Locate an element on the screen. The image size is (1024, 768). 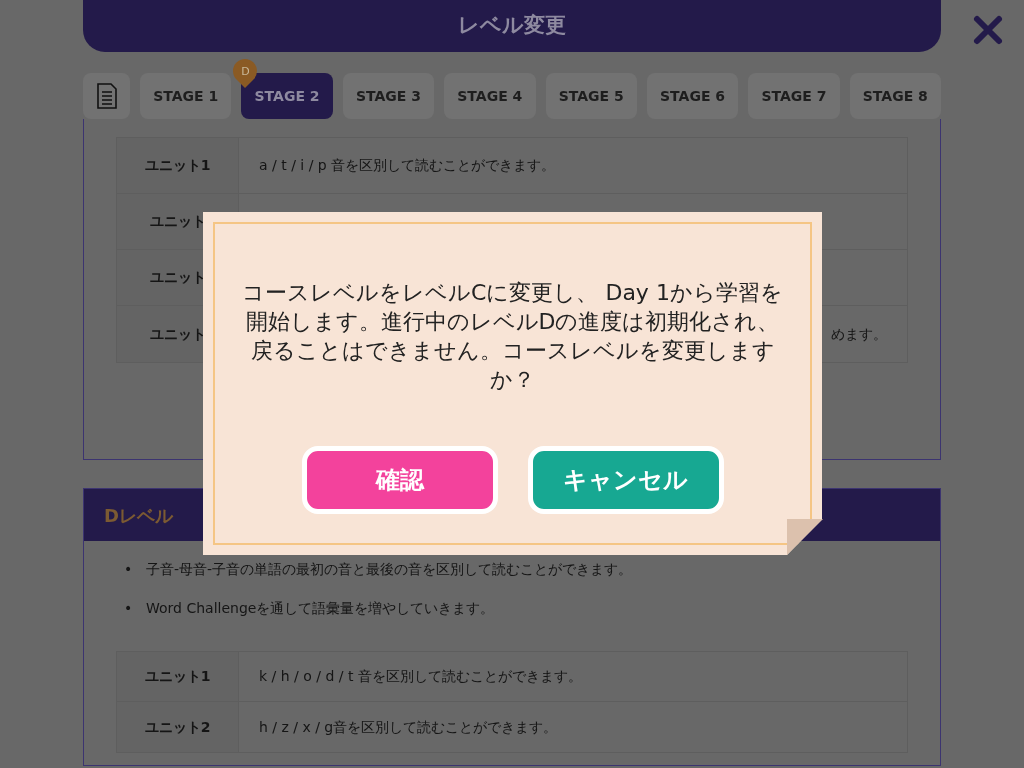
confirm-button: 確認 is located at coordinates (399, 480).